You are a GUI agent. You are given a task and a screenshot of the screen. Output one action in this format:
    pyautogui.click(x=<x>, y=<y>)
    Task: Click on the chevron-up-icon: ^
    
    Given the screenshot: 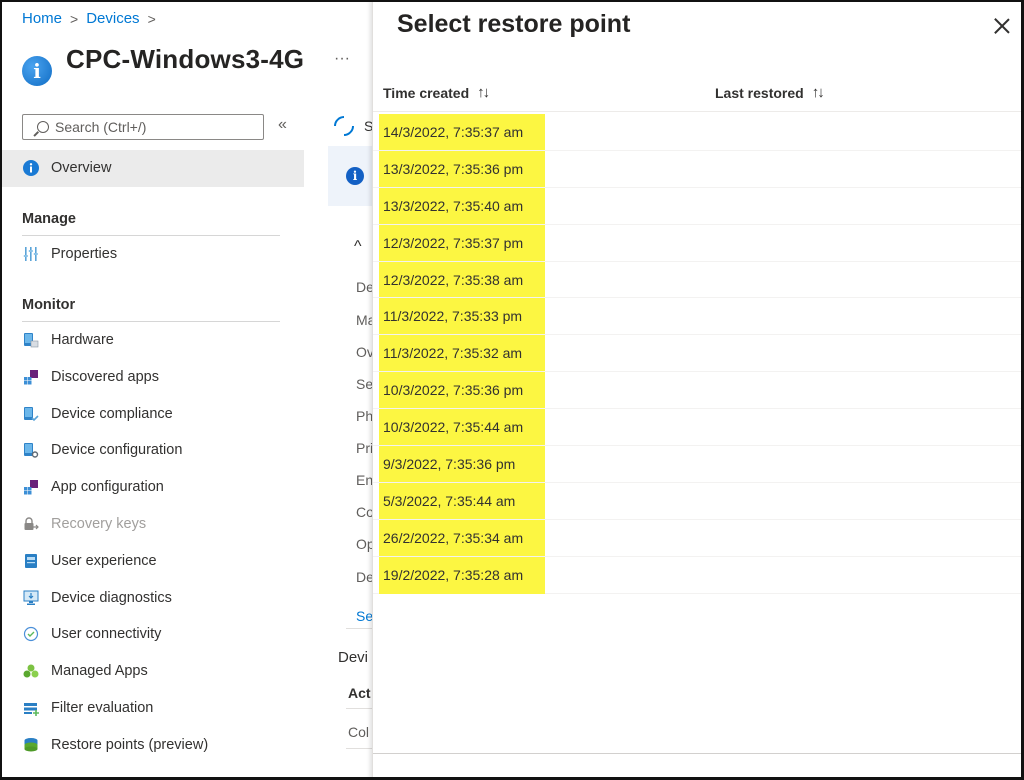 What is the action you would take?
    pyautogui.click(x=358, y=247)
    